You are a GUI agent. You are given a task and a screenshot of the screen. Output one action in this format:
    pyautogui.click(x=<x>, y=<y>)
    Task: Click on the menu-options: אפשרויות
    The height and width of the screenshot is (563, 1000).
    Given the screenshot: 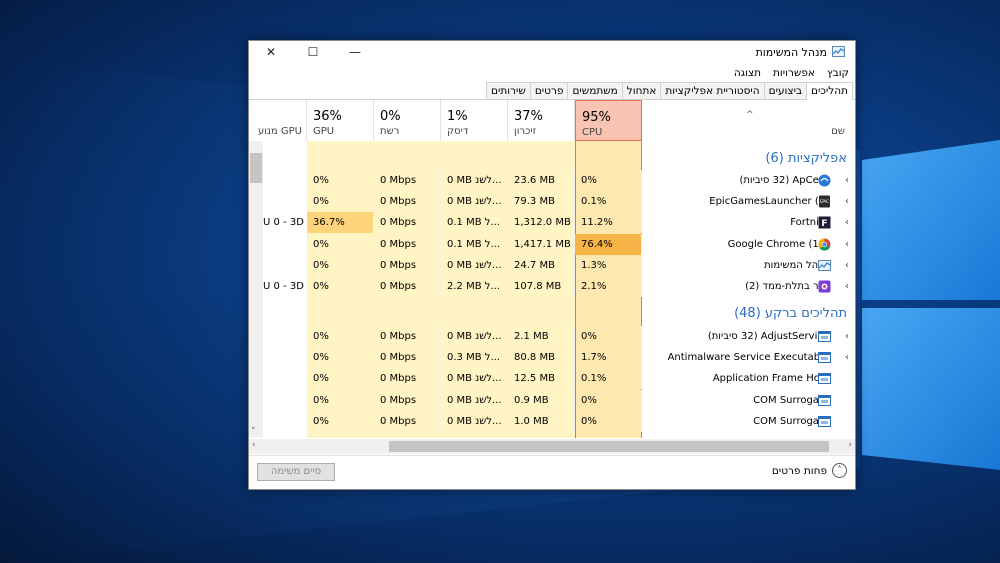 What is the action you would take?
    pyautogui.click(x=794, y=73)
    